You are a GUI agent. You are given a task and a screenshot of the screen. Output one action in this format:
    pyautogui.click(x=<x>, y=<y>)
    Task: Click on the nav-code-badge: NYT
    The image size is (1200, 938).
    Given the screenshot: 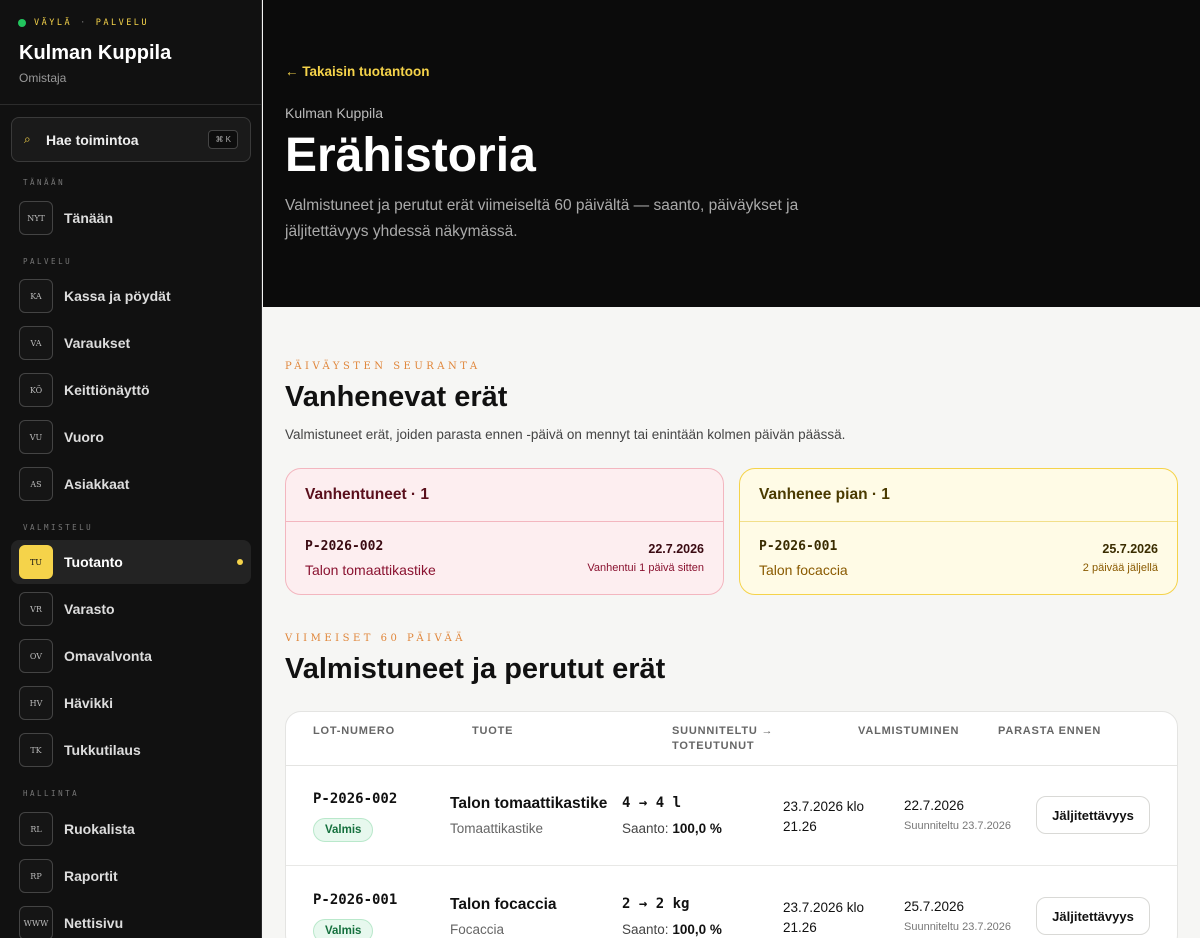 What is the action you would take?
    pyautogui.click(x=36, y=218)
    